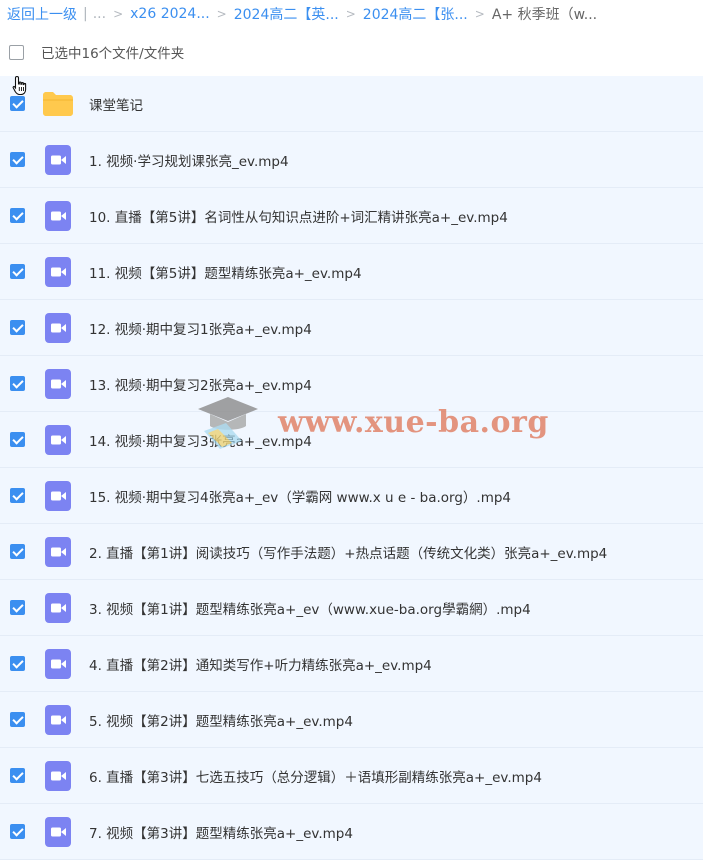 The height and width of the screenshot is (860, 703). What do you see at coordinates (19, 85) in the screenshot?
I see `hand-cursor-icon` at bounding box center [19, 85].